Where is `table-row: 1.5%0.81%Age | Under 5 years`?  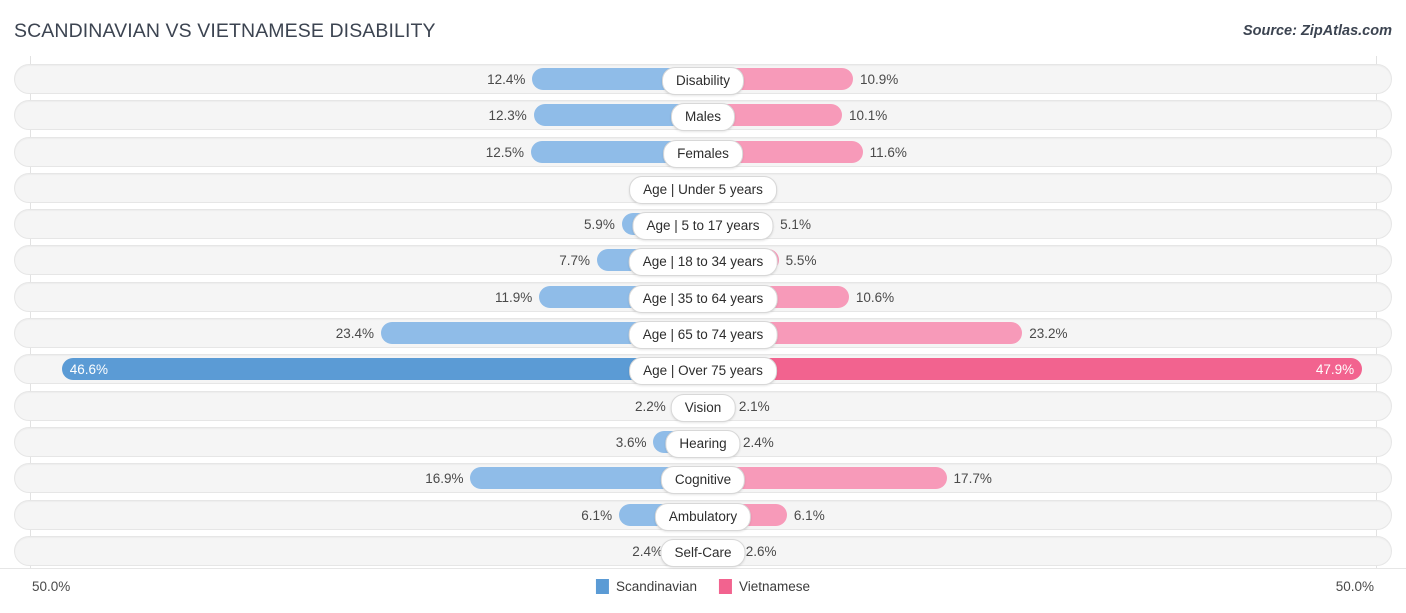 table-row: 1.5%0.81%Age | Under 5 years is located at coordinates (703, 188).